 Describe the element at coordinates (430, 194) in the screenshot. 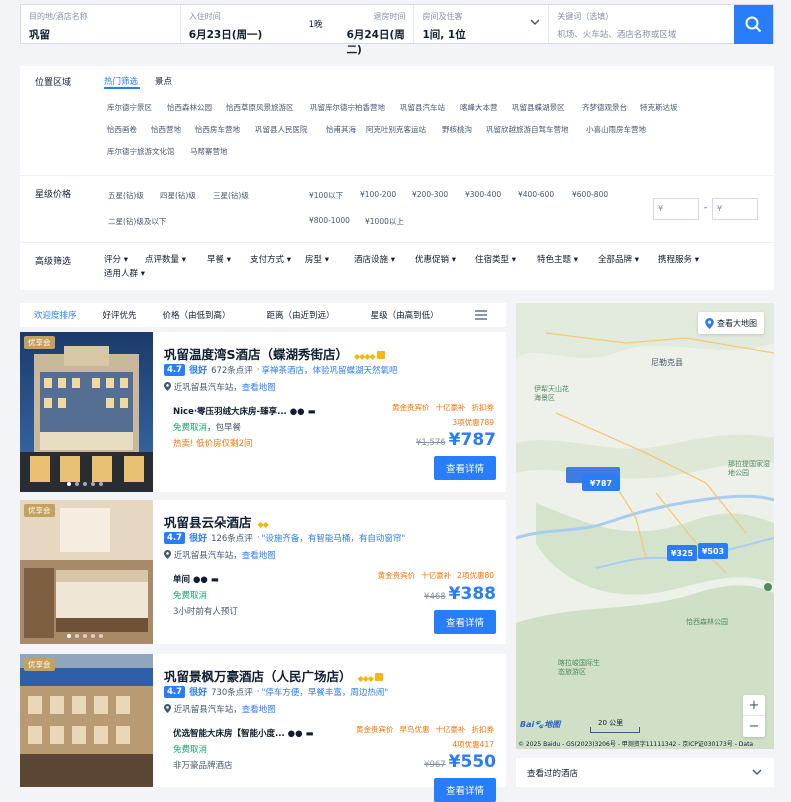

I see `price-tag: ¥200-300` at that location.